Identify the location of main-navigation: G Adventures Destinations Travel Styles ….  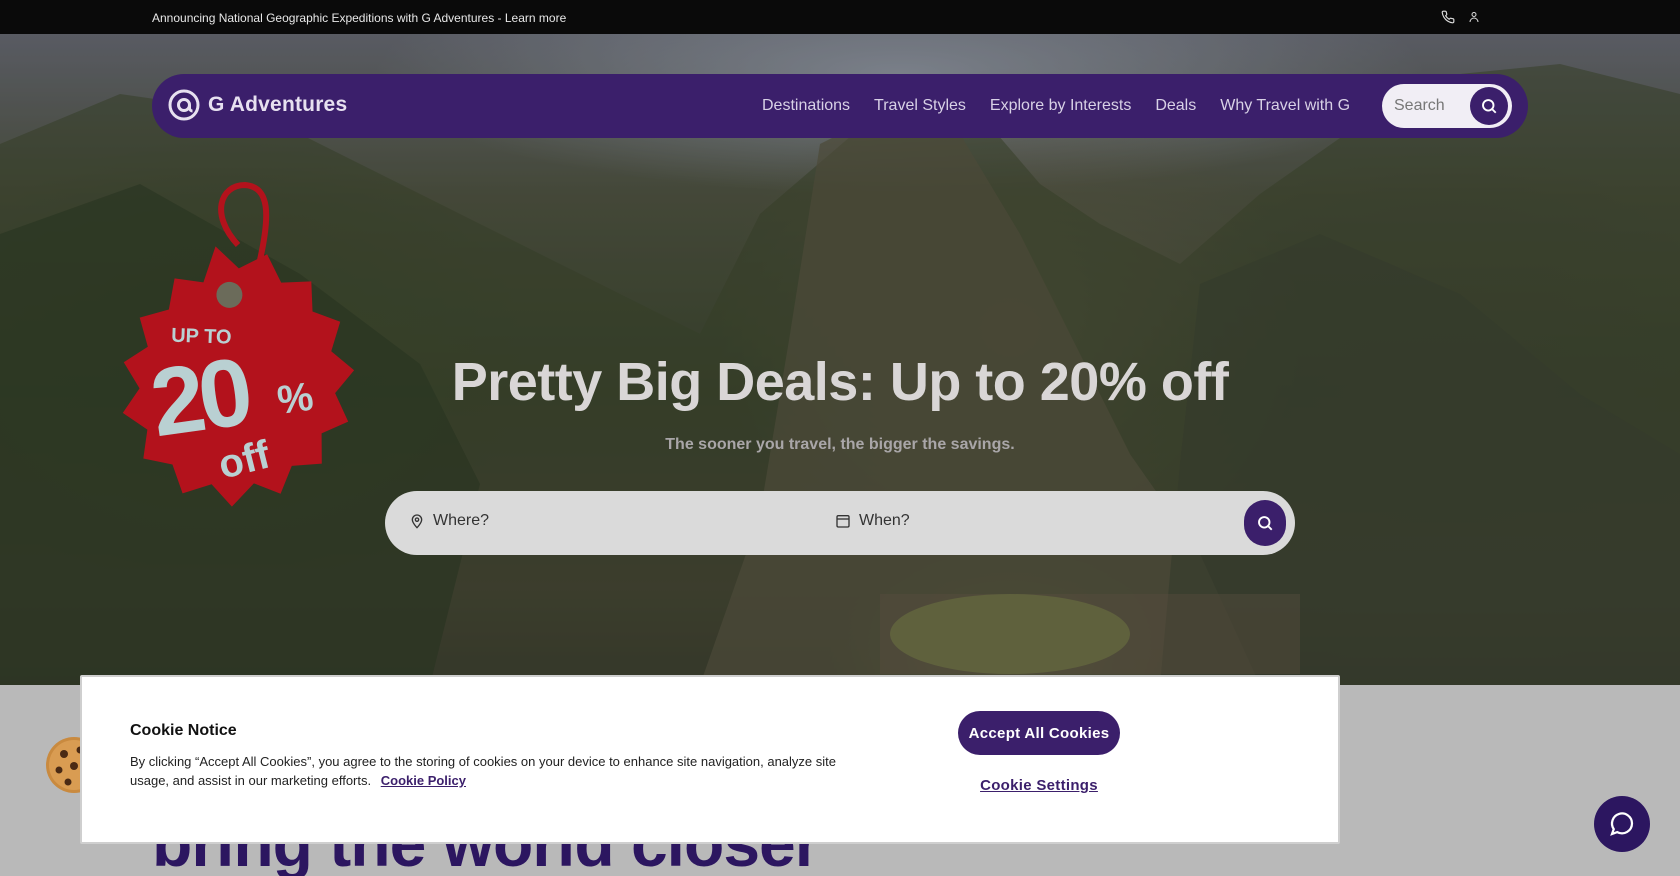
(840, 106).